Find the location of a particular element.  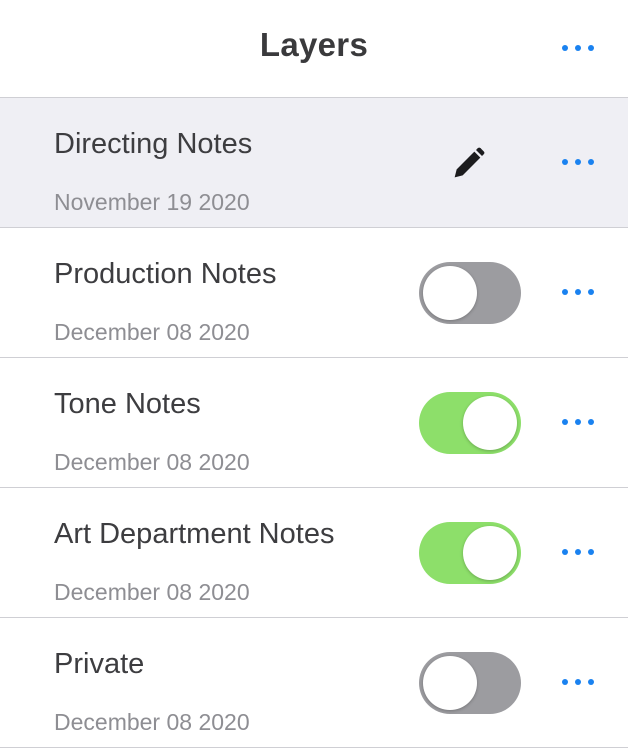

pencil-icon is located at coordinates (469, 162).